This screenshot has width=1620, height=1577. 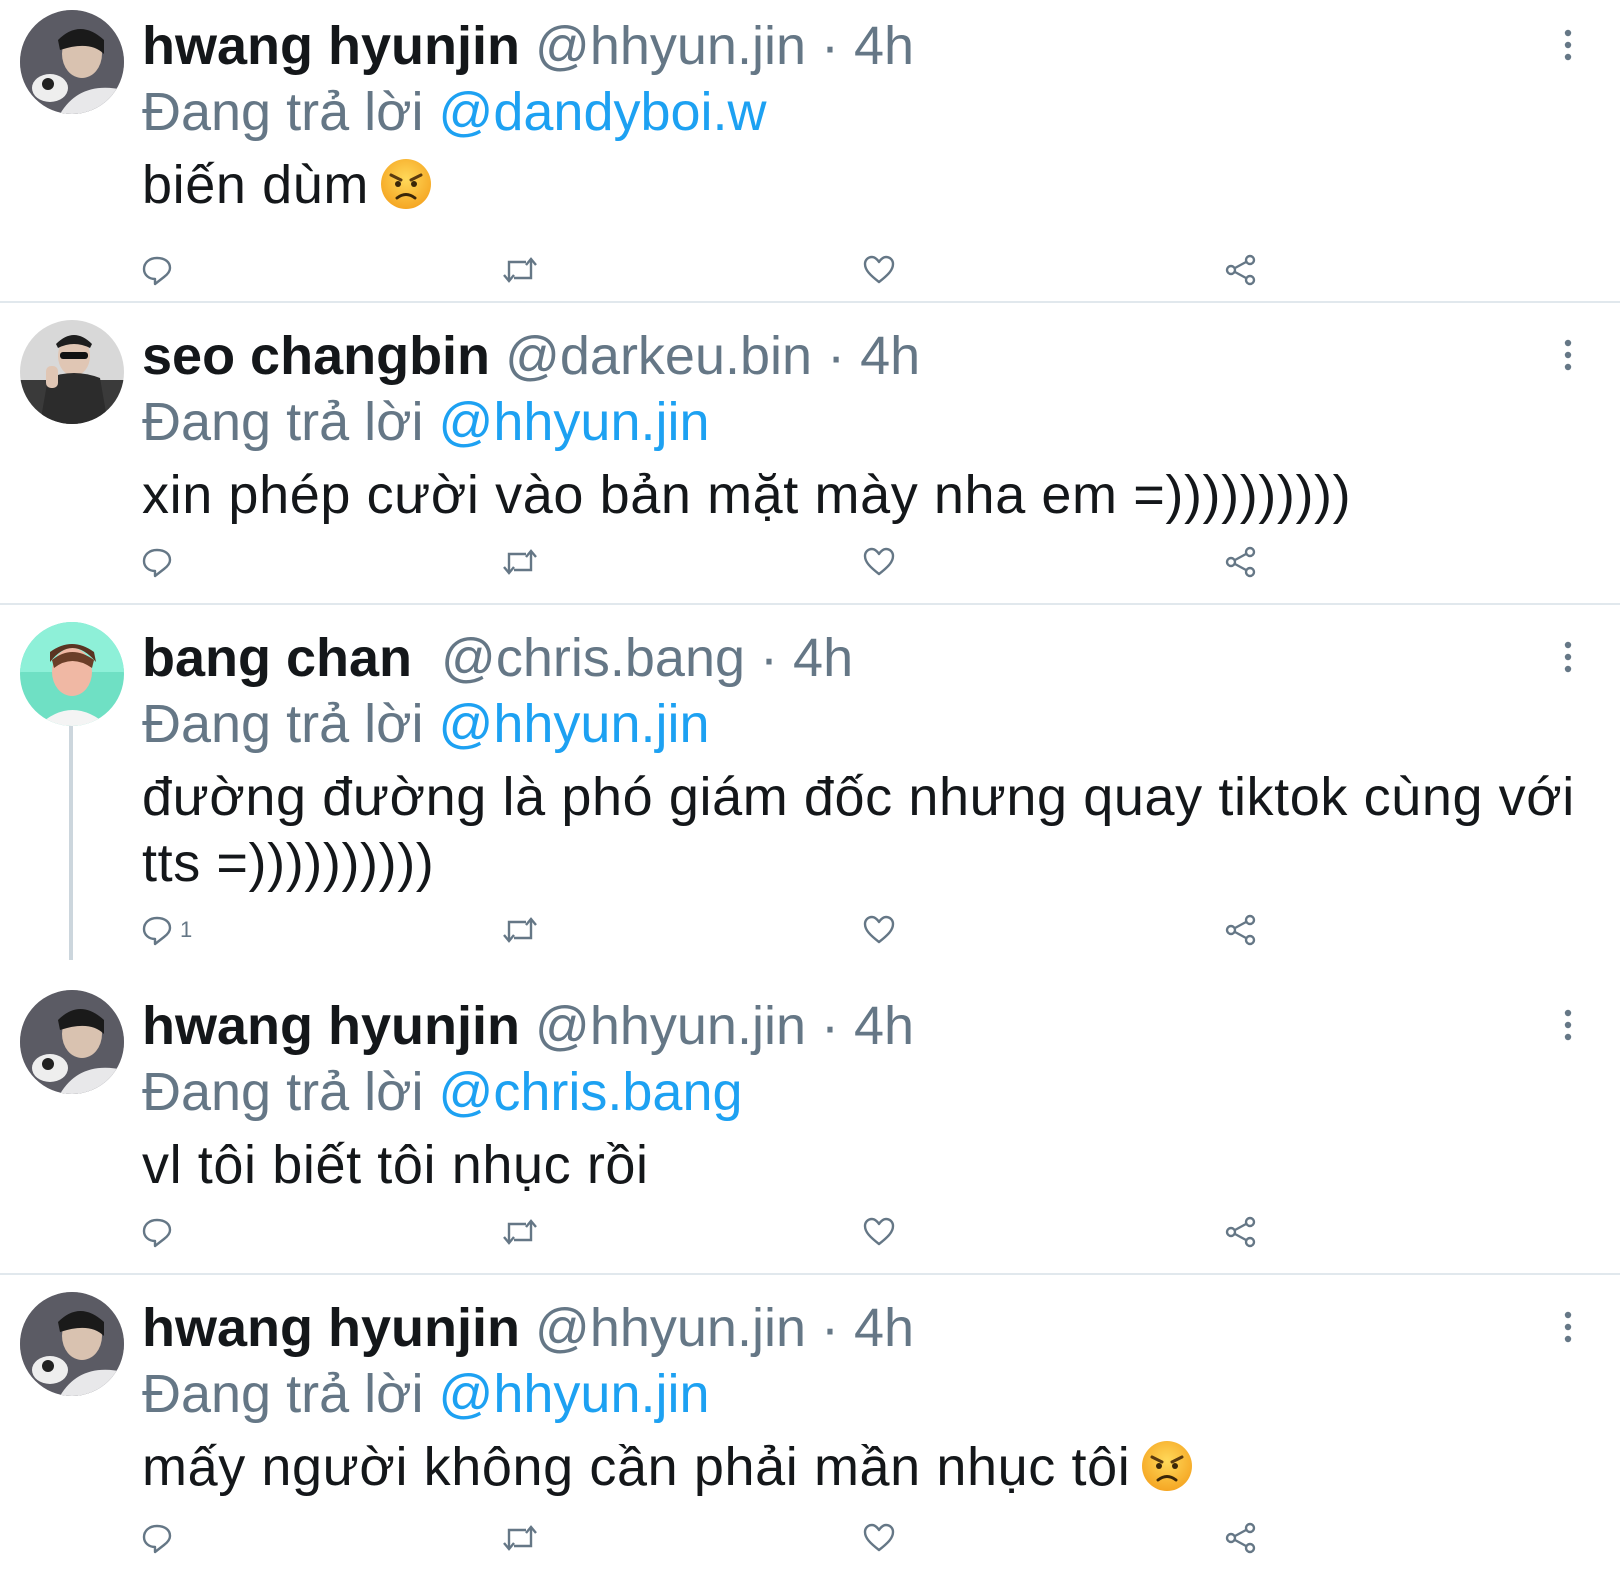 I want to click on replying-to: Đang trả lời @chris.bang, so click(x=442, y=1092).